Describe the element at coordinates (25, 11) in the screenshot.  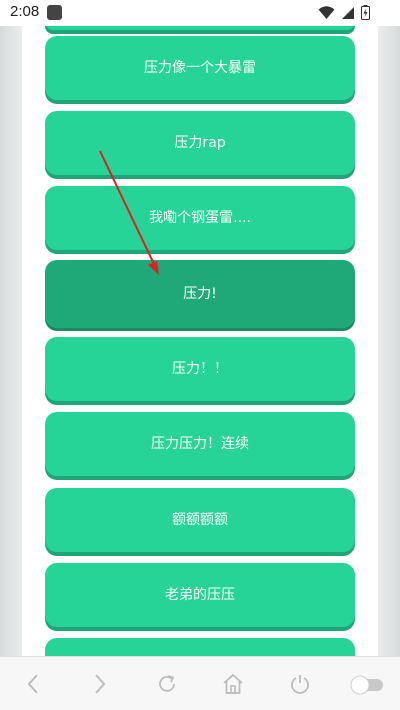
I see `status-time: 2:08` at that location.